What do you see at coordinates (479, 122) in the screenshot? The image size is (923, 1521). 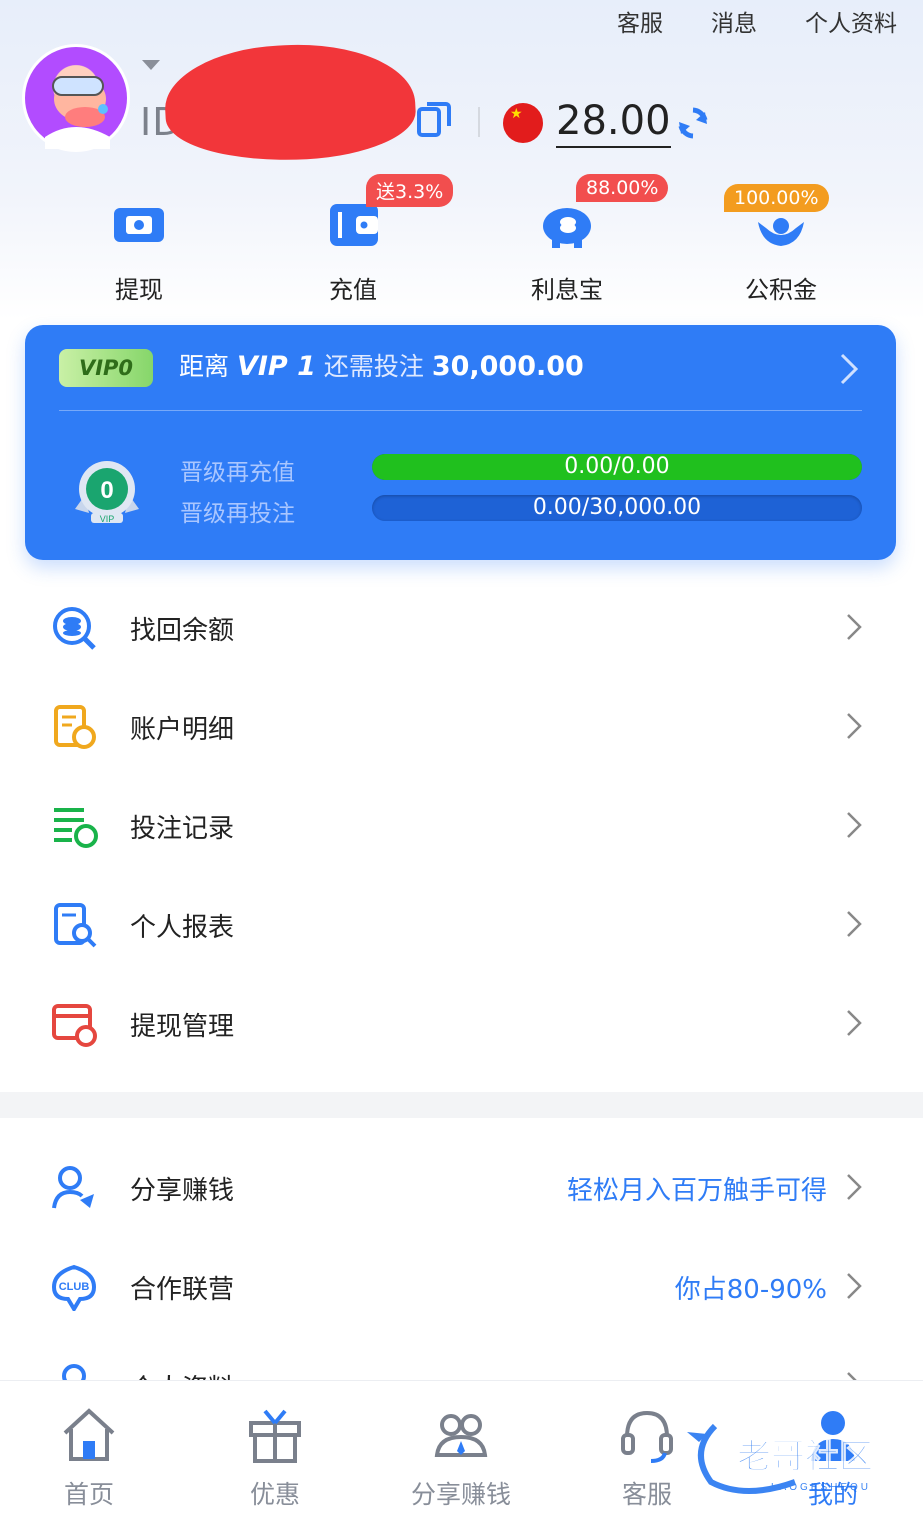 I see `divider` at bounding box center [479, 122].